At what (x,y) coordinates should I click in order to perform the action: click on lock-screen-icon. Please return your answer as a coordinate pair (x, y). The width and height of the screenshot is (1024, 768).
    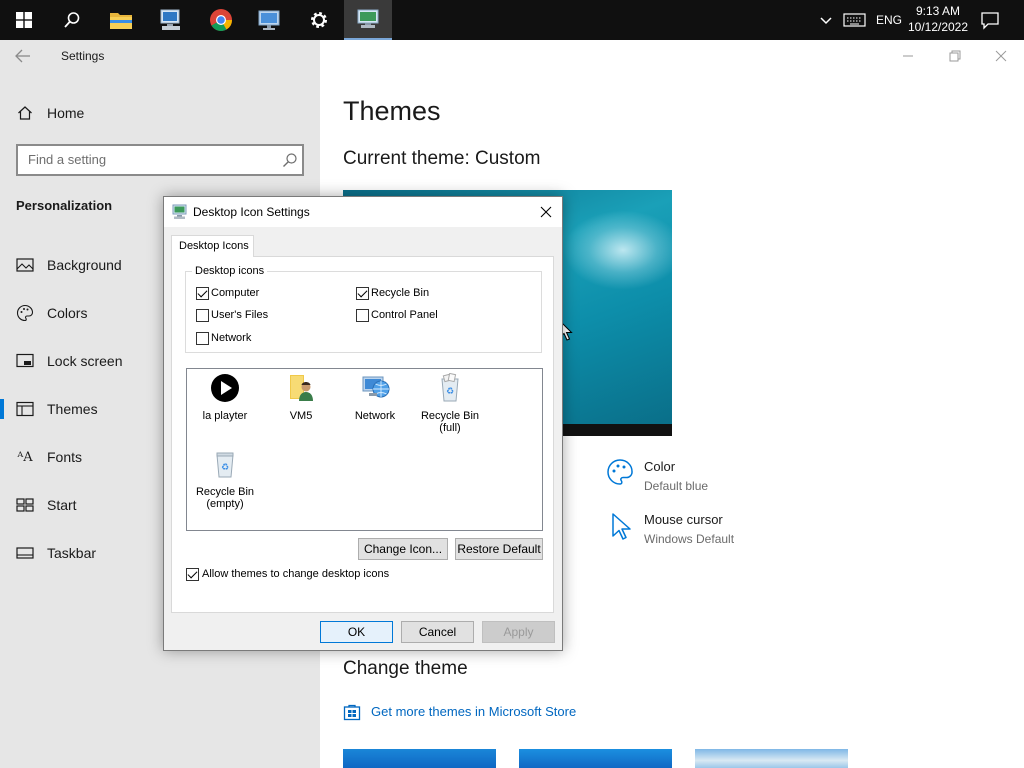
    Looking at the image, I should click on (25, 361).